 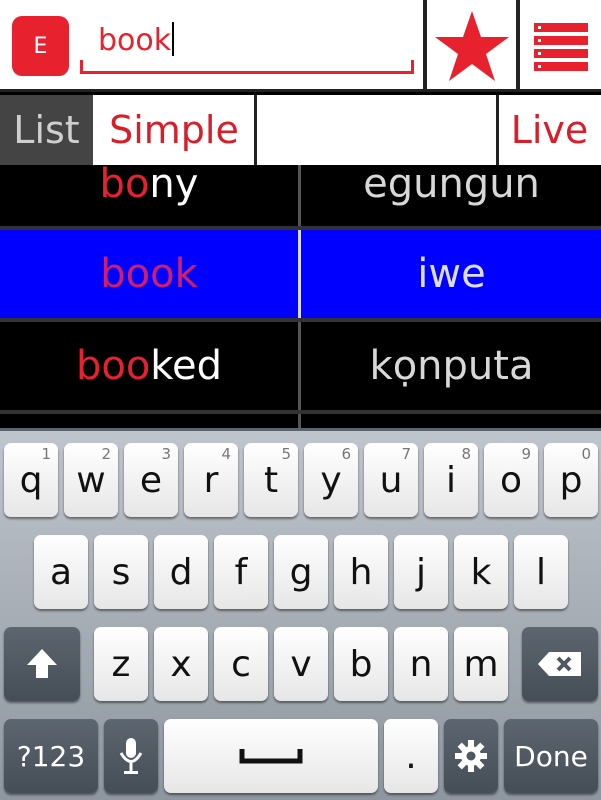 What do you see at coordinates (451, 274) in the screenshot?
I see `result-translation: iwe` at bounding box center [451, 274].